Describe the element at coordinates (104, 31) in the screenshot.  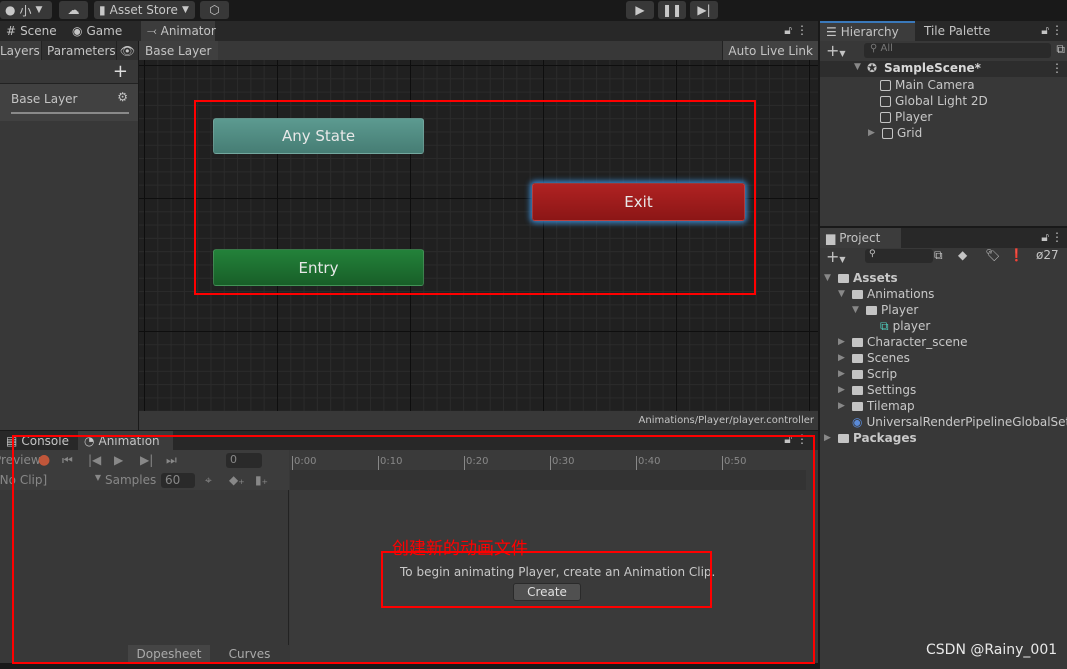
I see `tab-label: Game` at that location.